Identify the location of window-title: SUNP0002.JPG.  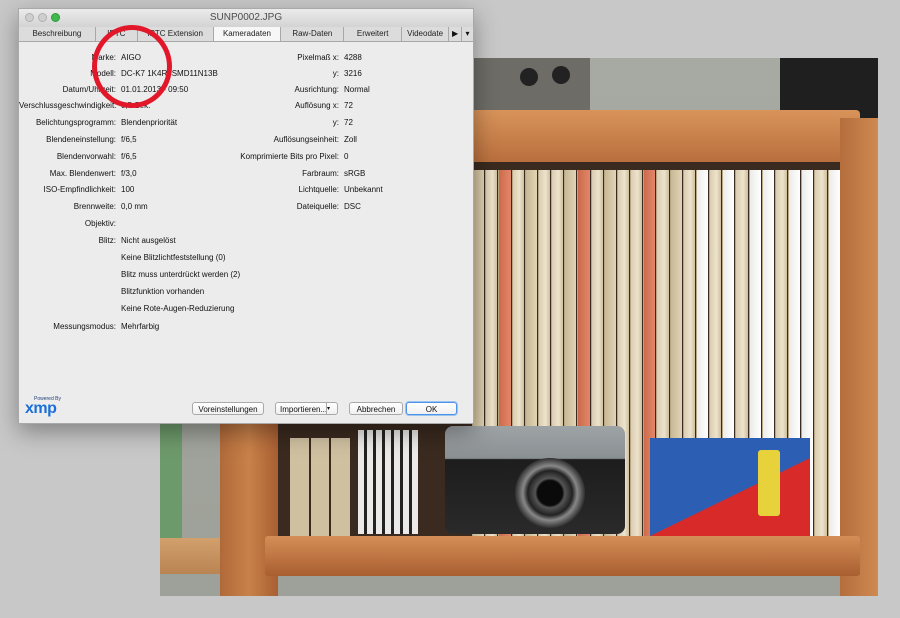
(246, 17).